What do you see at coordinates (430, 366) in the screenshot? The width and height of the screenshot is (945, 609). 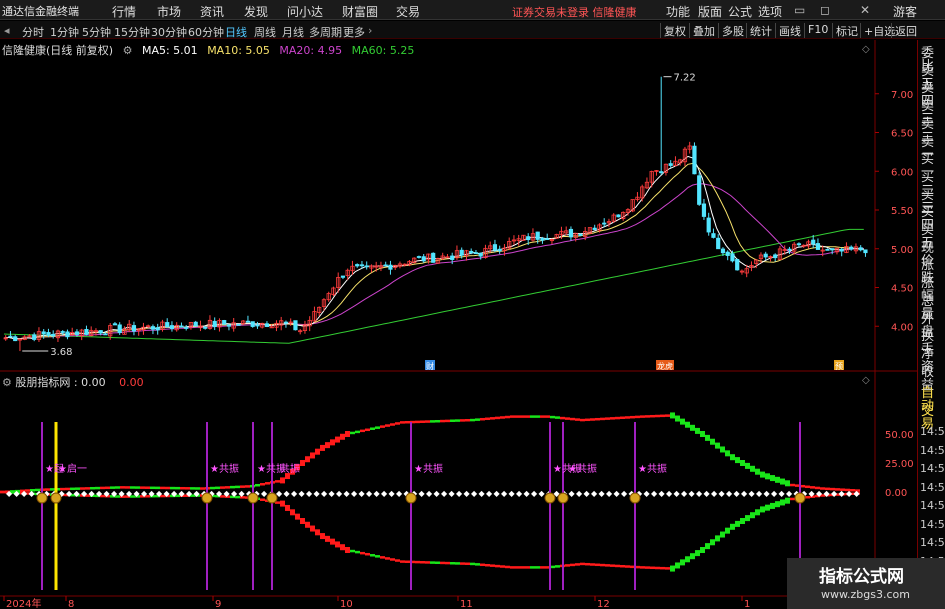 I see `event-marker-label: 财` at bounding box center [430, 366].